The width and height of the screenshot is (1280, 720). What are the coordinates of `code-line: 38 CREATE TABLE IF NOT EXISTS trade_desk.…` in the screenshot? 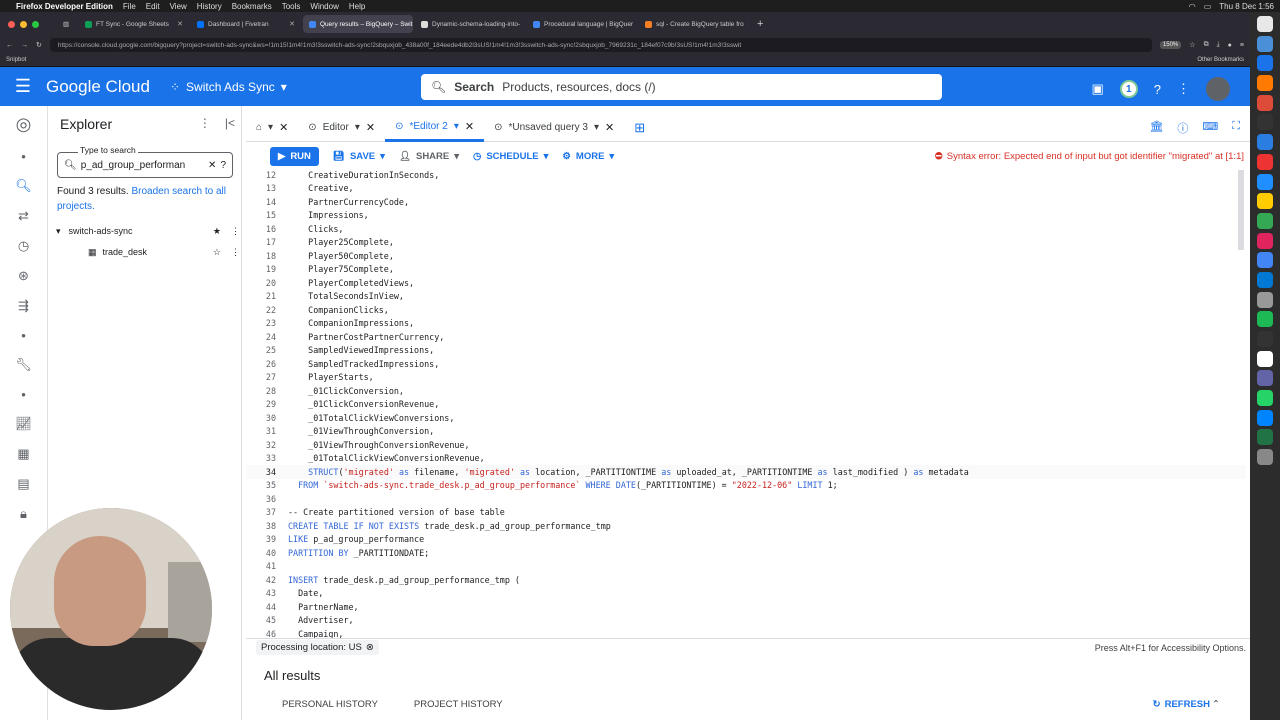 It's located at (746, 526).